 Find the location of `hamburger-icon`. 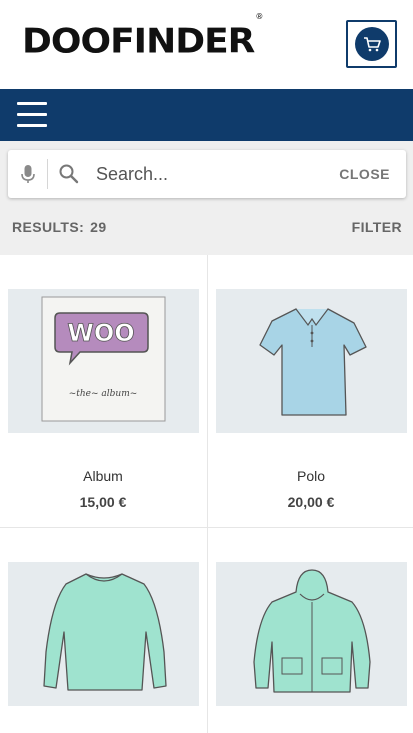

hamburger-icon is located at coordinates (32, 115).